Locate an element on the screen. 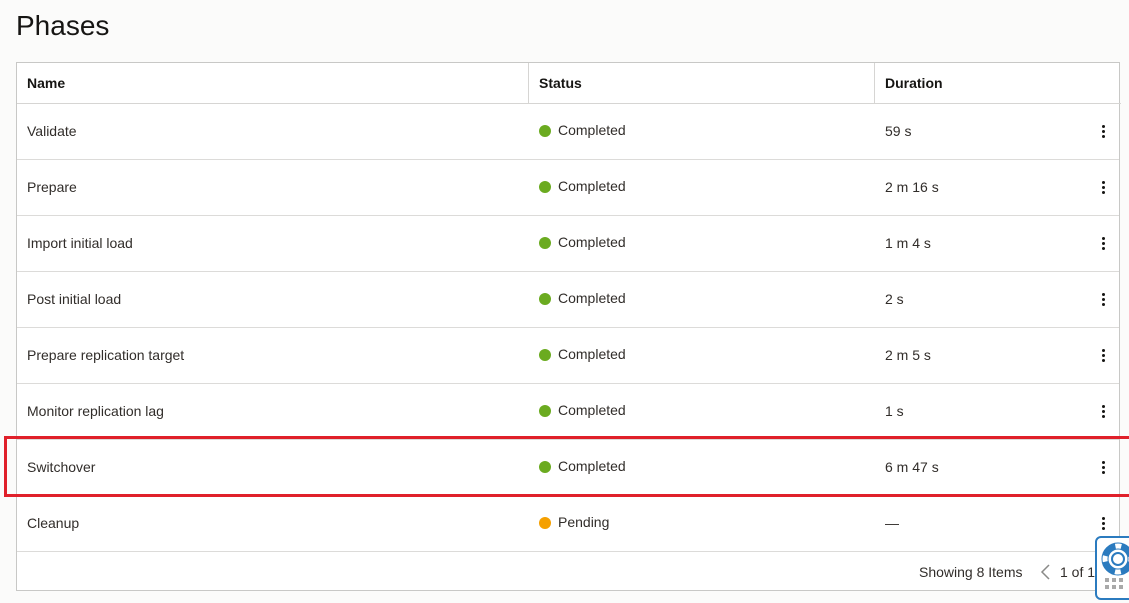 Image resolution: width=1129 pixels, height=603 pixels. table-row: Switchover Completed 6 m 47 s is located at coordinates (568, 468).